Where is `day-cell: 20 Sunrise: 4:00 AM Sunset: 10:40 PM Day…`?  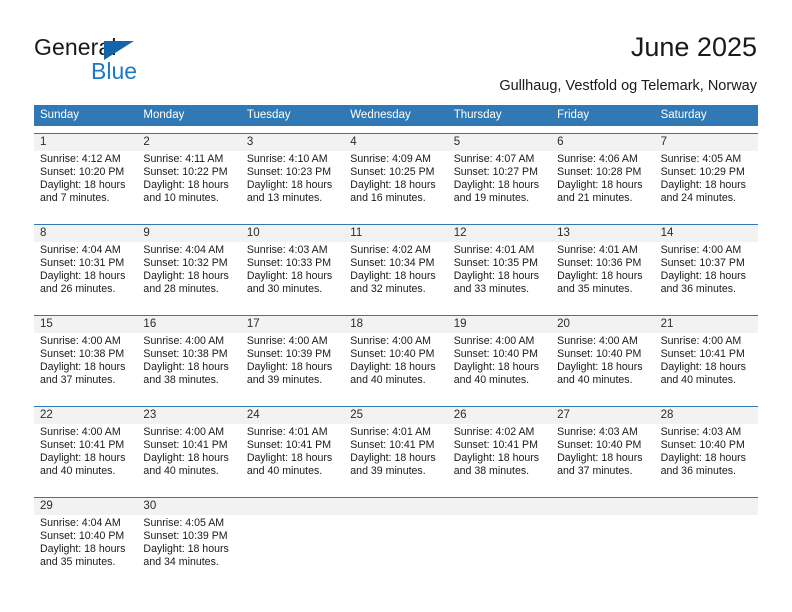 day-cell: 20 Sunrise: 4:00 AM Sunset: 10:40 PM Day… is located at coordinates (602, 357).